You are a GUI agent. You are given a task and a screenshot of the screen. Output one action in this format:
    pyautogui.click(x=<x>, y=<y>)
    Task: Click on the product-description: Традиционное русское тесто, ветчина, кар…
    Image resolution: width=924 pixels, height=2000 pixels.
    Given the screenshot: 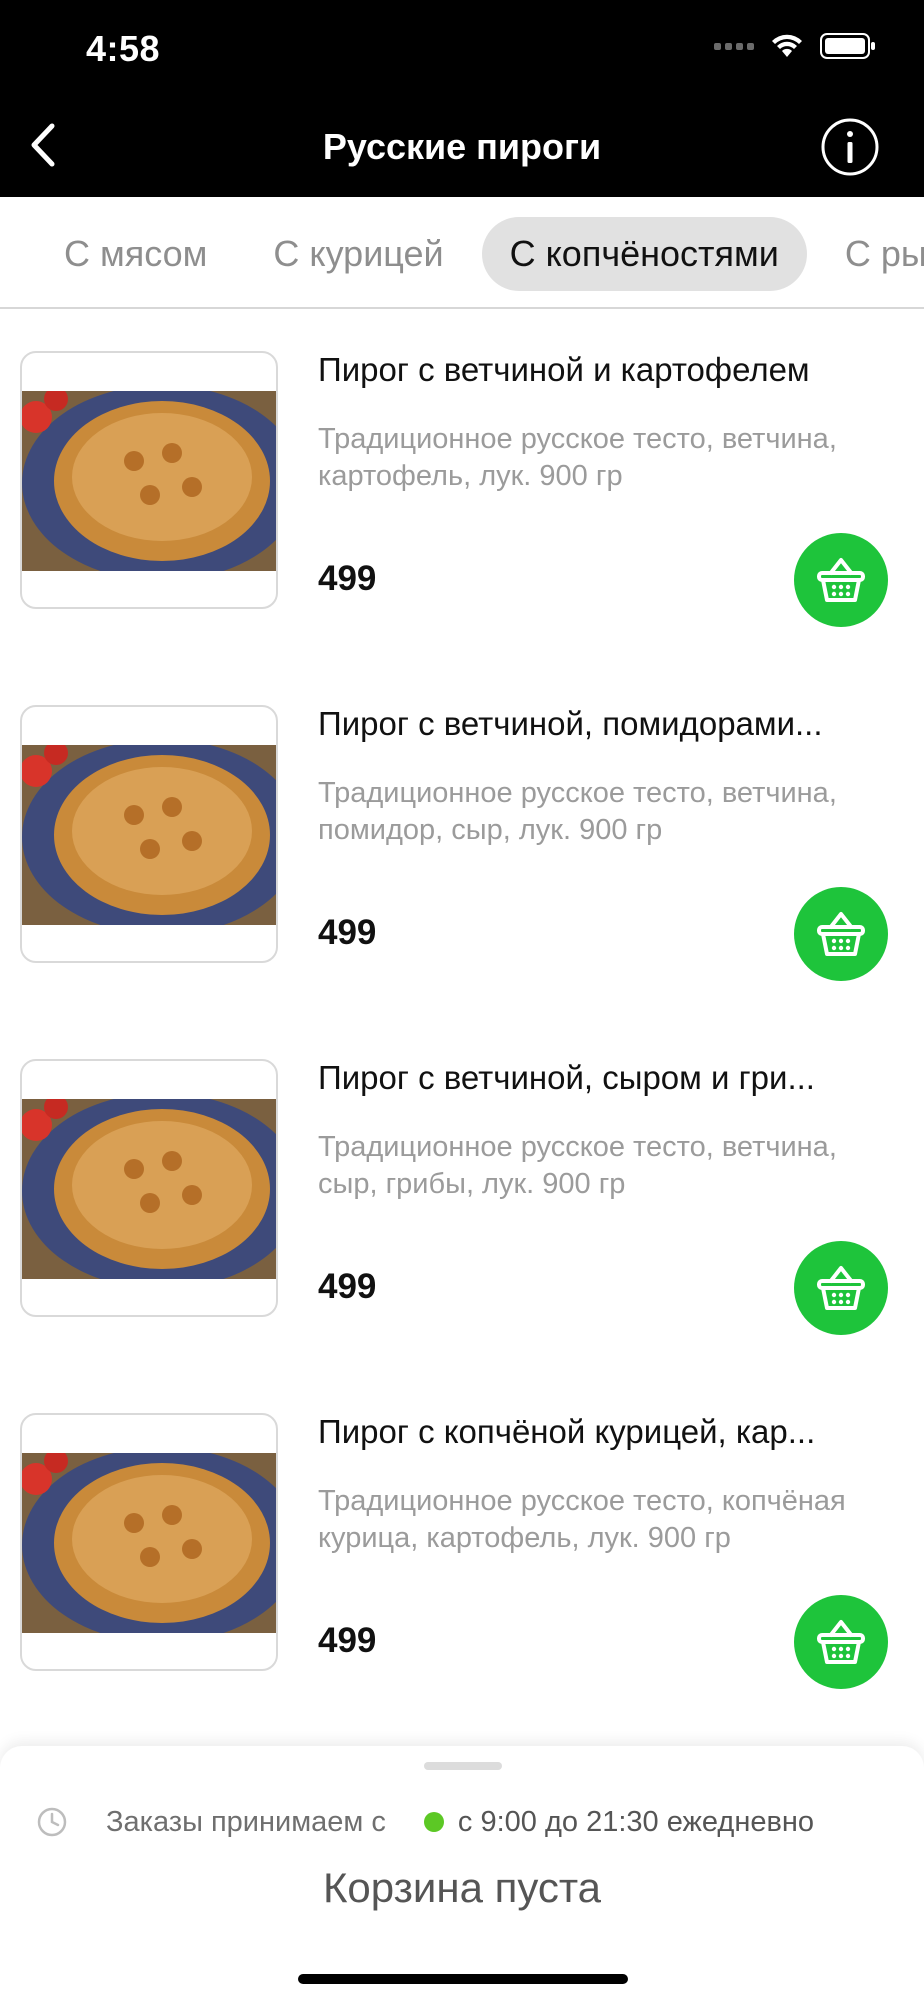 What is the action you would take?
    pyautogui.click(x=577, y=457)
    